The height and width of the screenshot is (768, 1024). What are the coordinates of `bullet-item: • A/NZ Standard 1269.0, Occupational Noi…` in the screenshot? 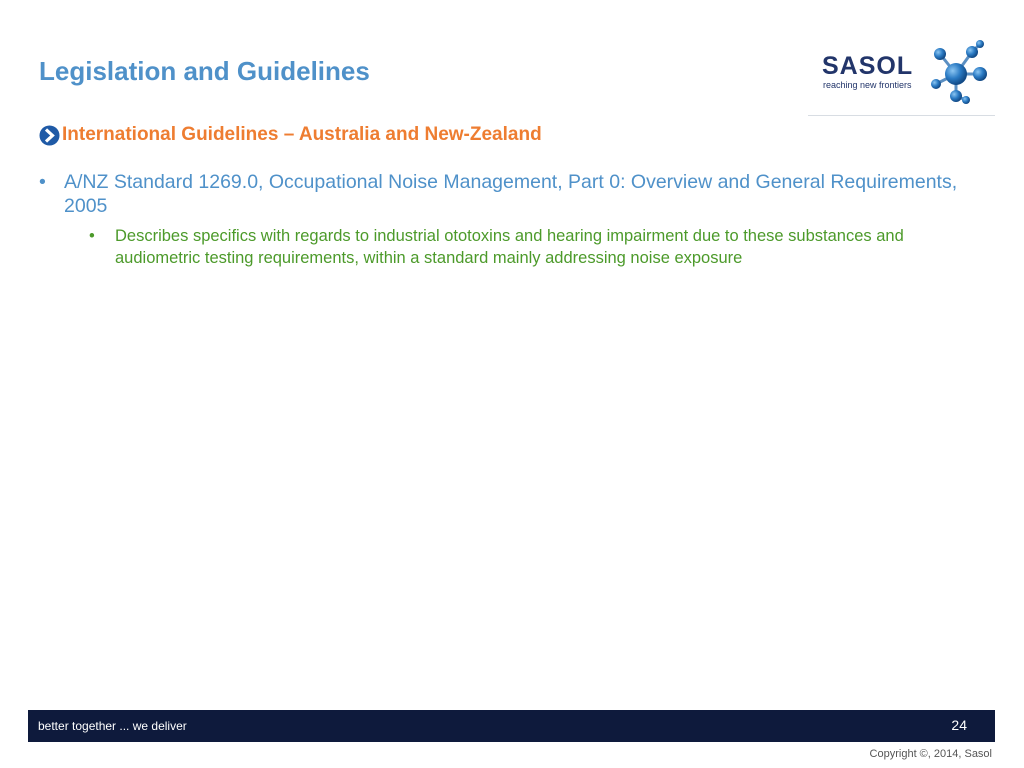 It's located at (509, 194).